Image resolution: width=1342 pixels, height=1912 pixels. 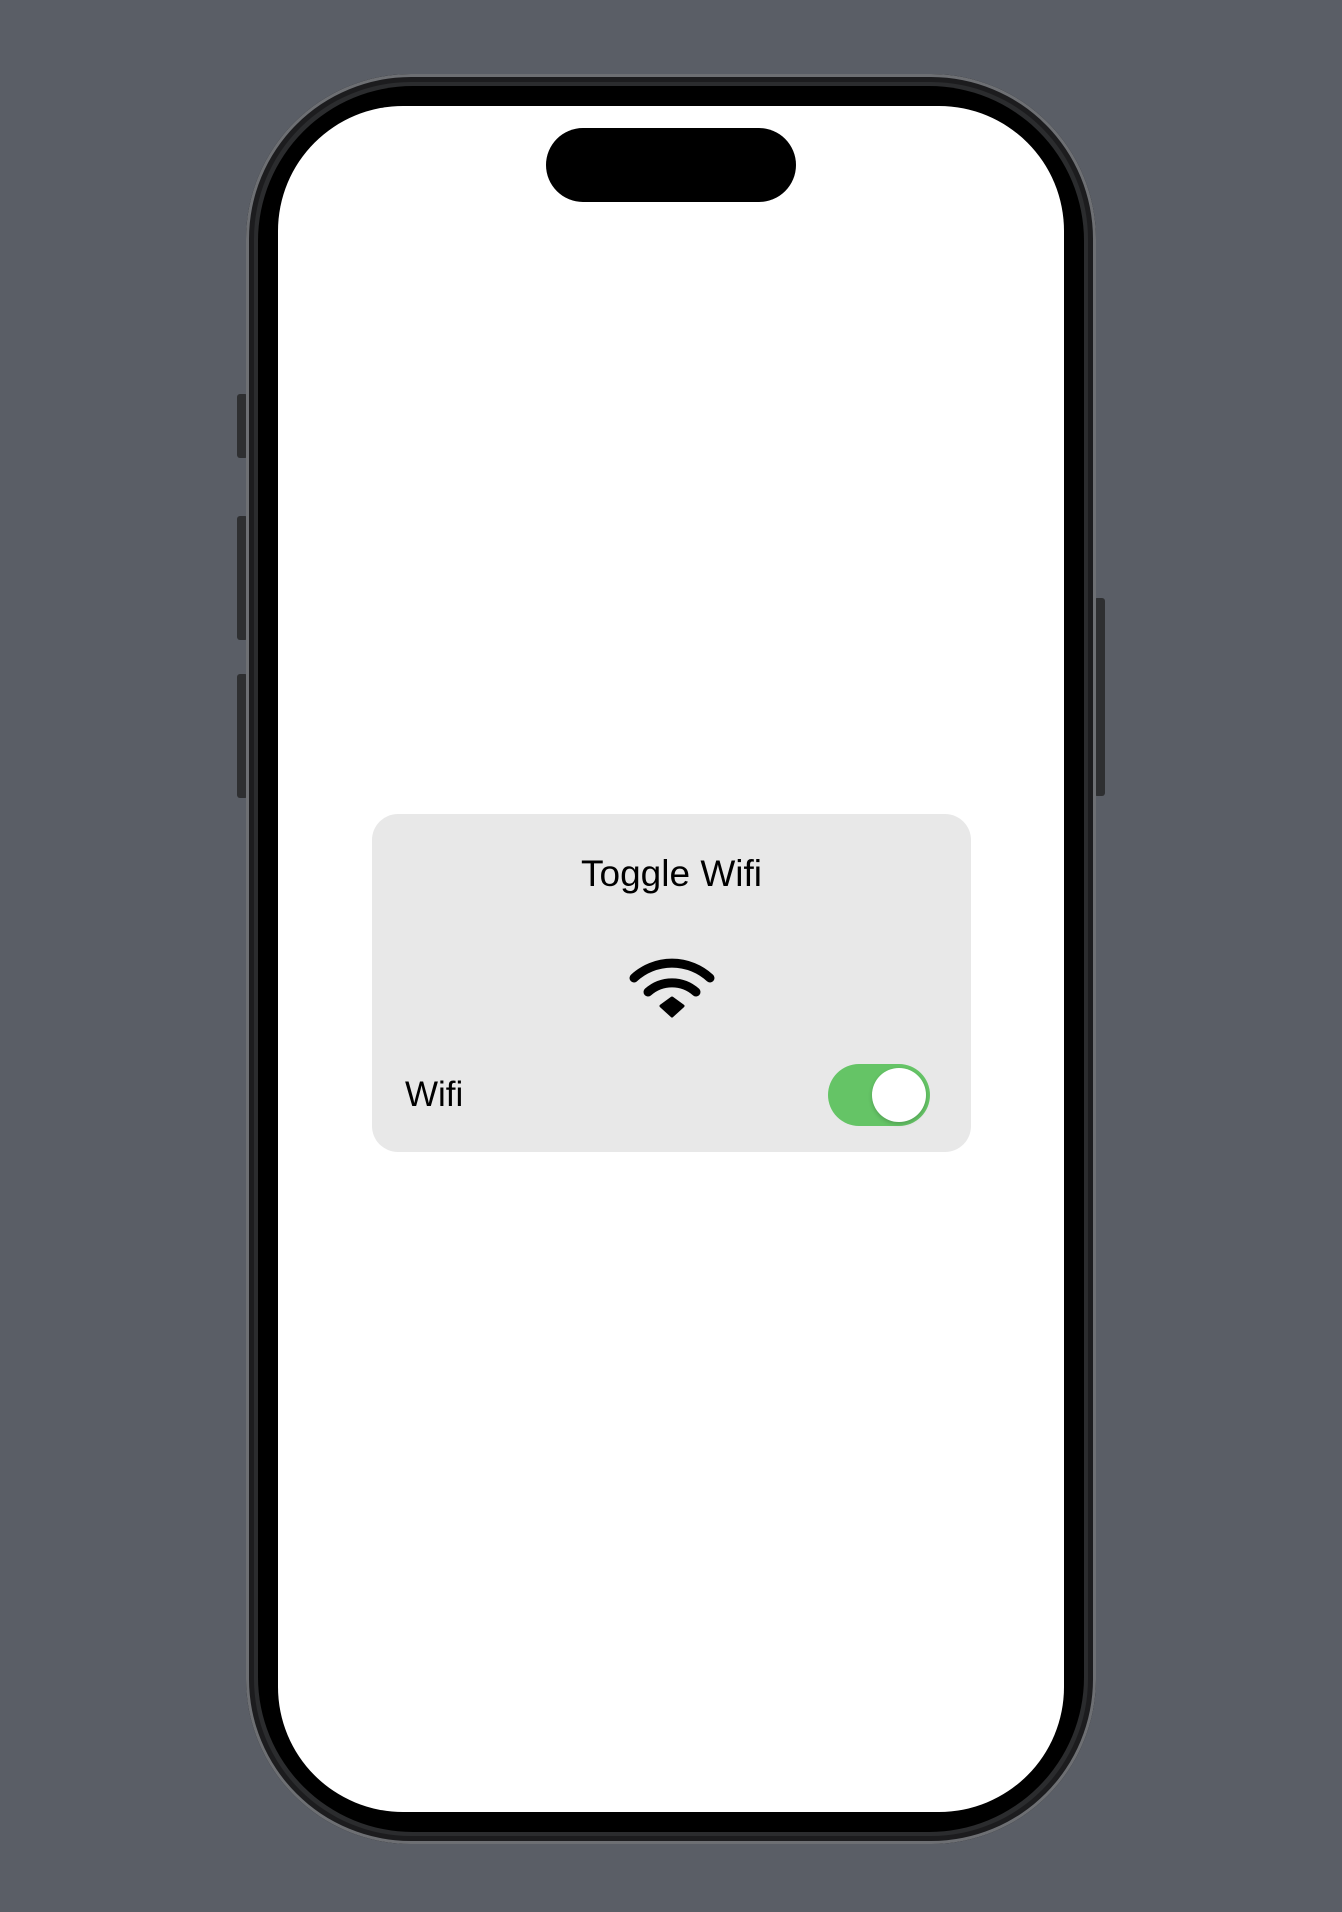 I want to click on wifi-toggle, so click(x=879, y=1095).